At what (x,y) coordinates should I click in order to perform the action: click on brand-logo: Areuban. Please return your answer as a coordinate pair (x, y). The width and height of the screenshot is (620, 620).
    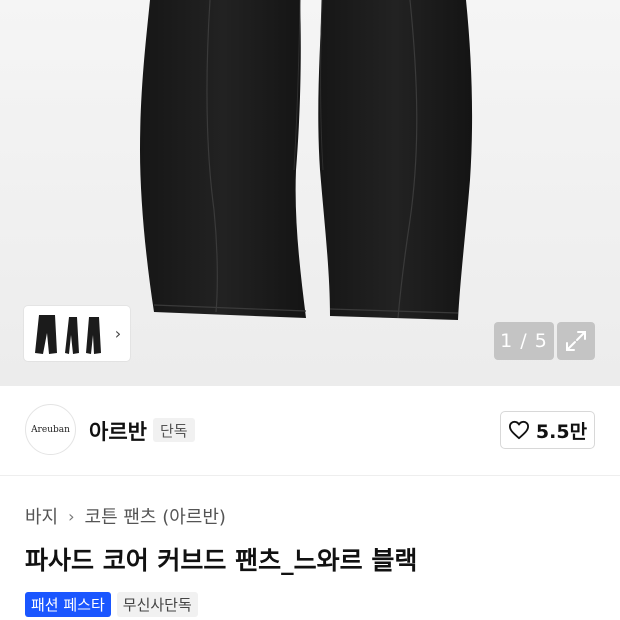
    Looking at the image, I should click on (50, 429).